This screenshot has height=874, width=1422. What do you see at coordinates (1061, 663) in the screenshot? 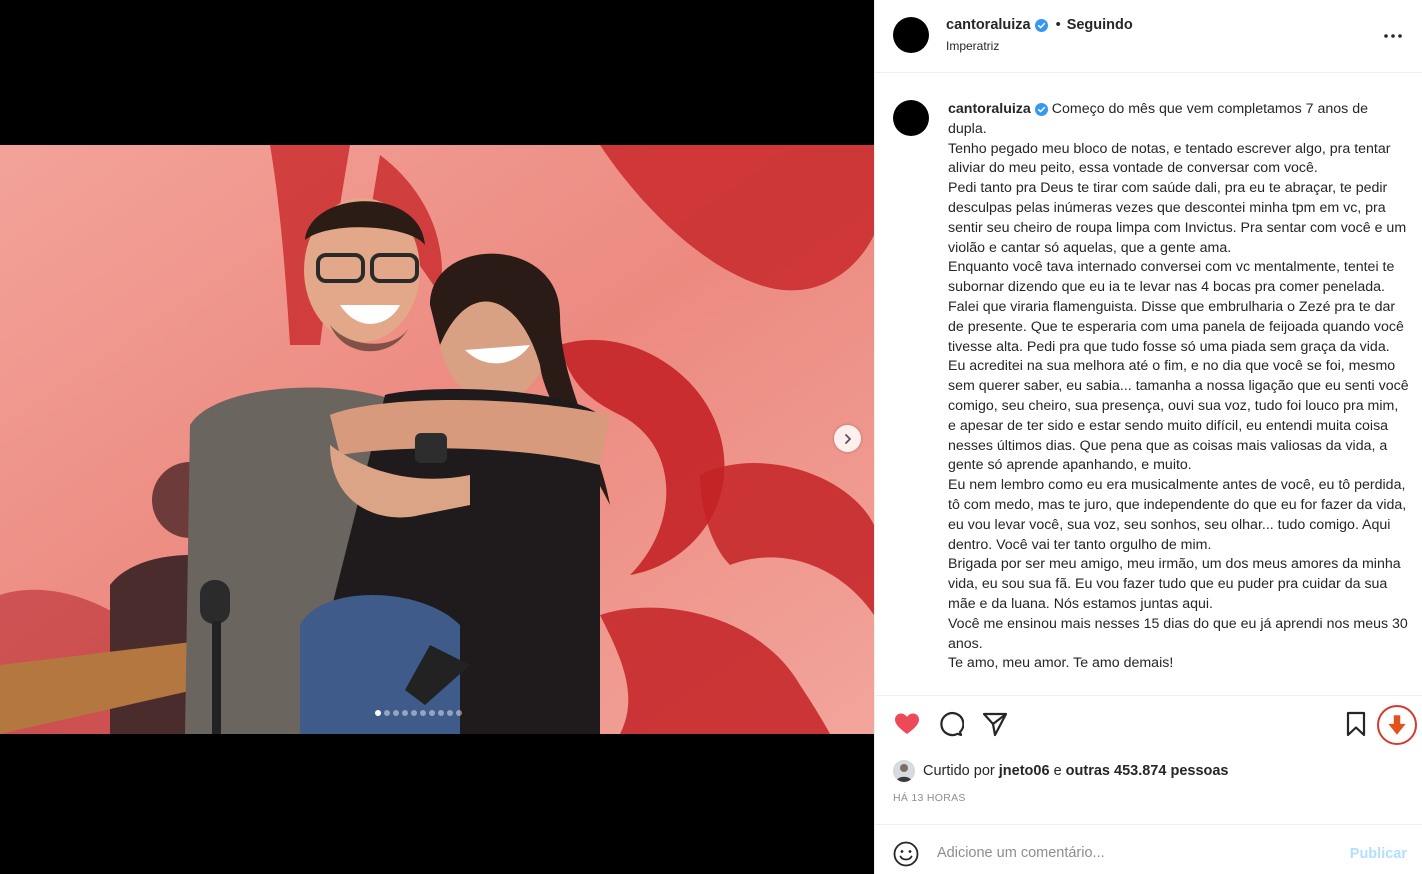
I see `caption-line: Te amo, meu amor. Te amo demais!` at bounding box center [1061, 663].